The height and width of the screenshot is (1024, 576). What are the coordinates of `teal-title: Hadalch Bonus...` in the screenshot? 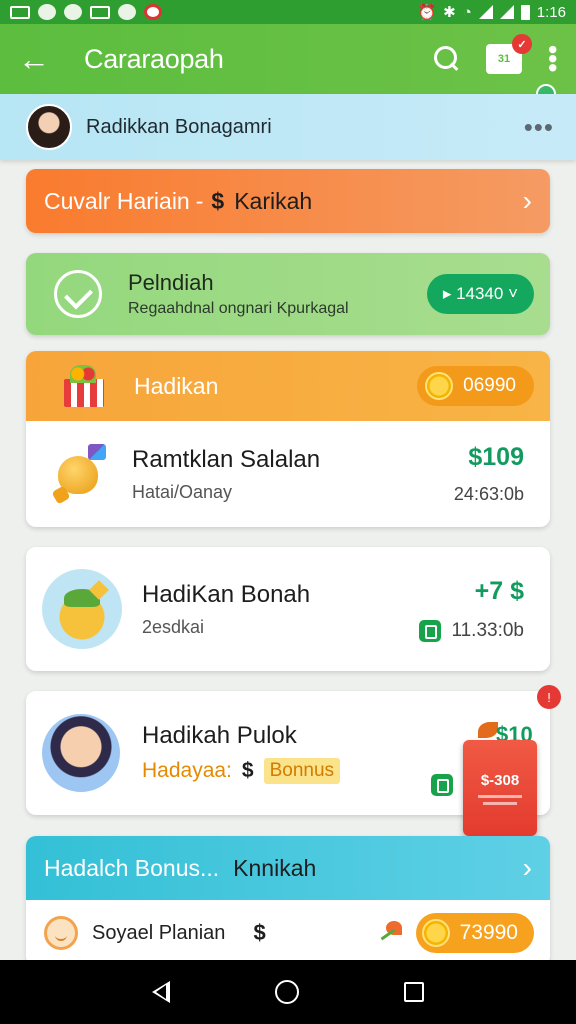 It's located at (132, 867).